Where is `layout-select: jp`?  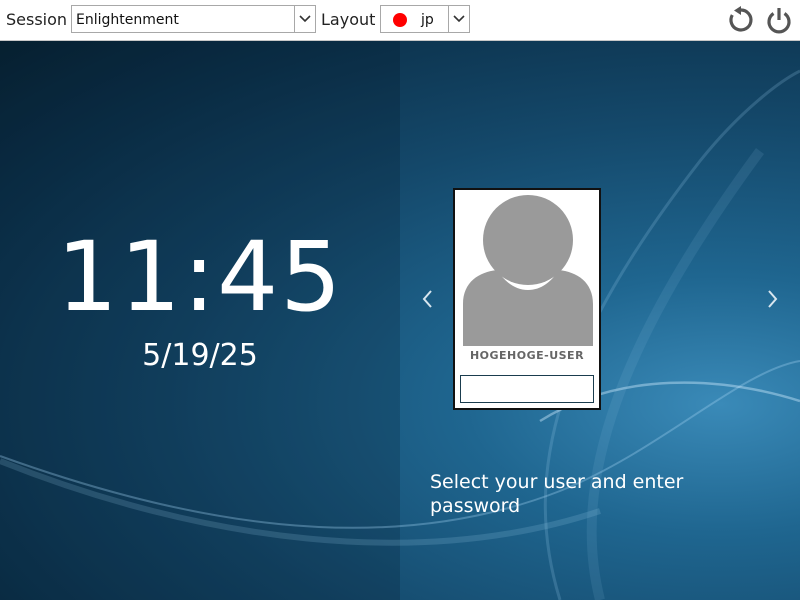 layout-select: jp is located at coordinates (425, 19).